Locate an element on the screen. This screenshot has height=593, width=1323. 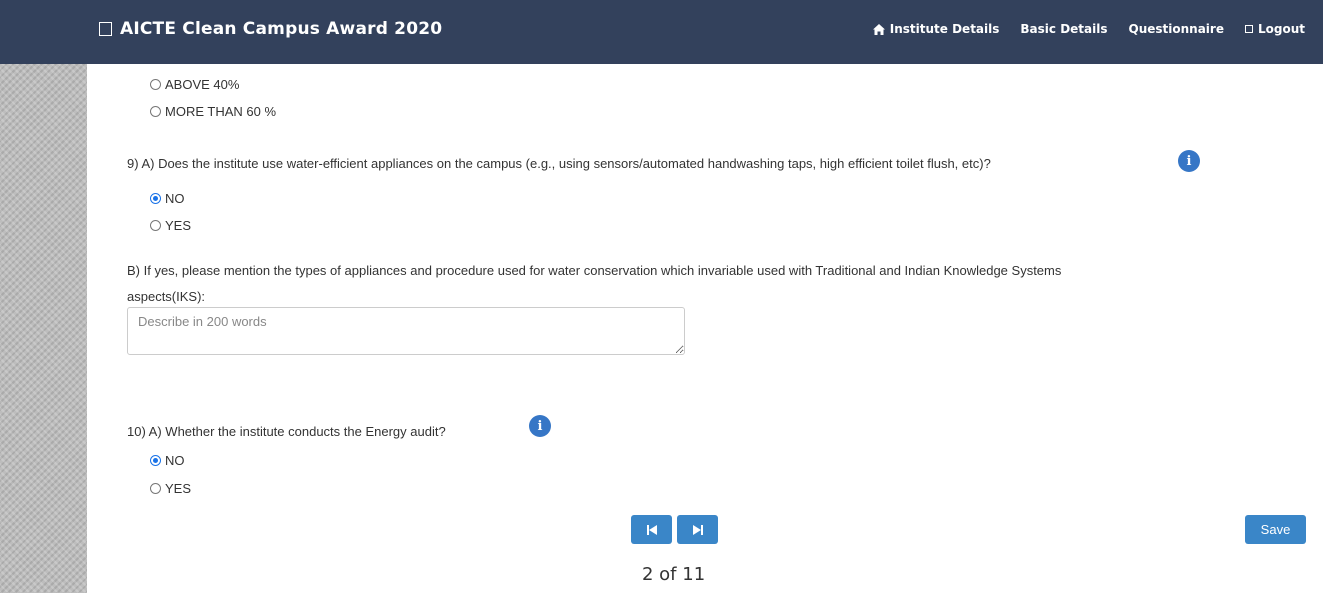
option-label: MORE THAN 60 % is located at coordinates (221, 111).